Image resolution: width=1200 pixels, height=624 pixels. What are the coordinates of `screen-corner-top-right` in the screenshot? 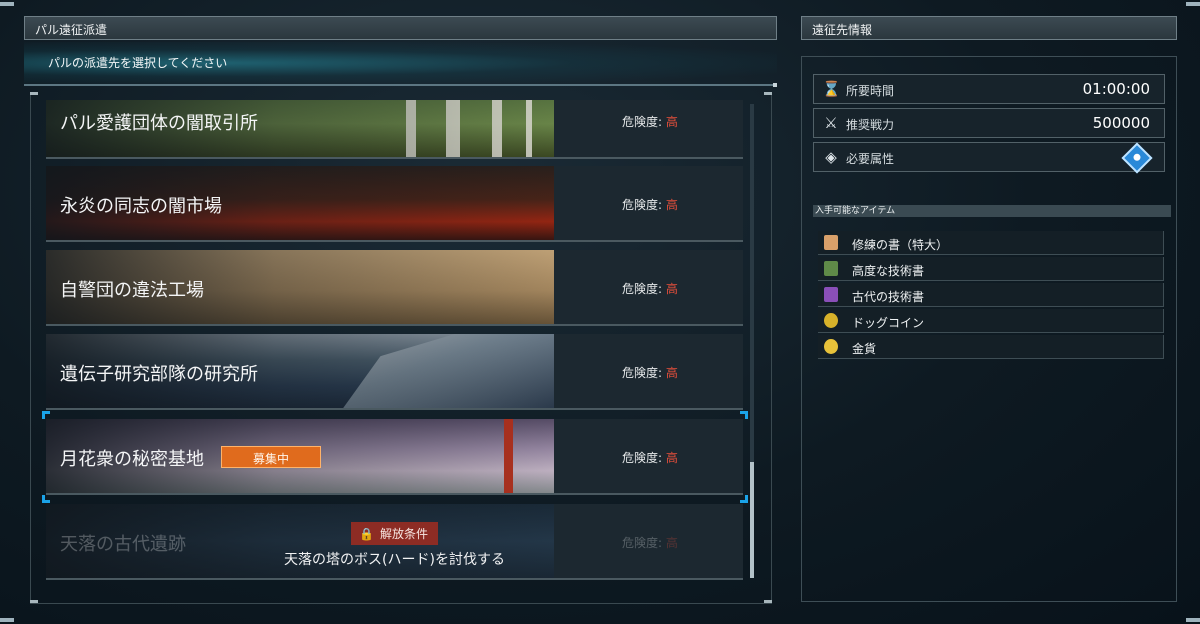 It's located at (1193, 4).